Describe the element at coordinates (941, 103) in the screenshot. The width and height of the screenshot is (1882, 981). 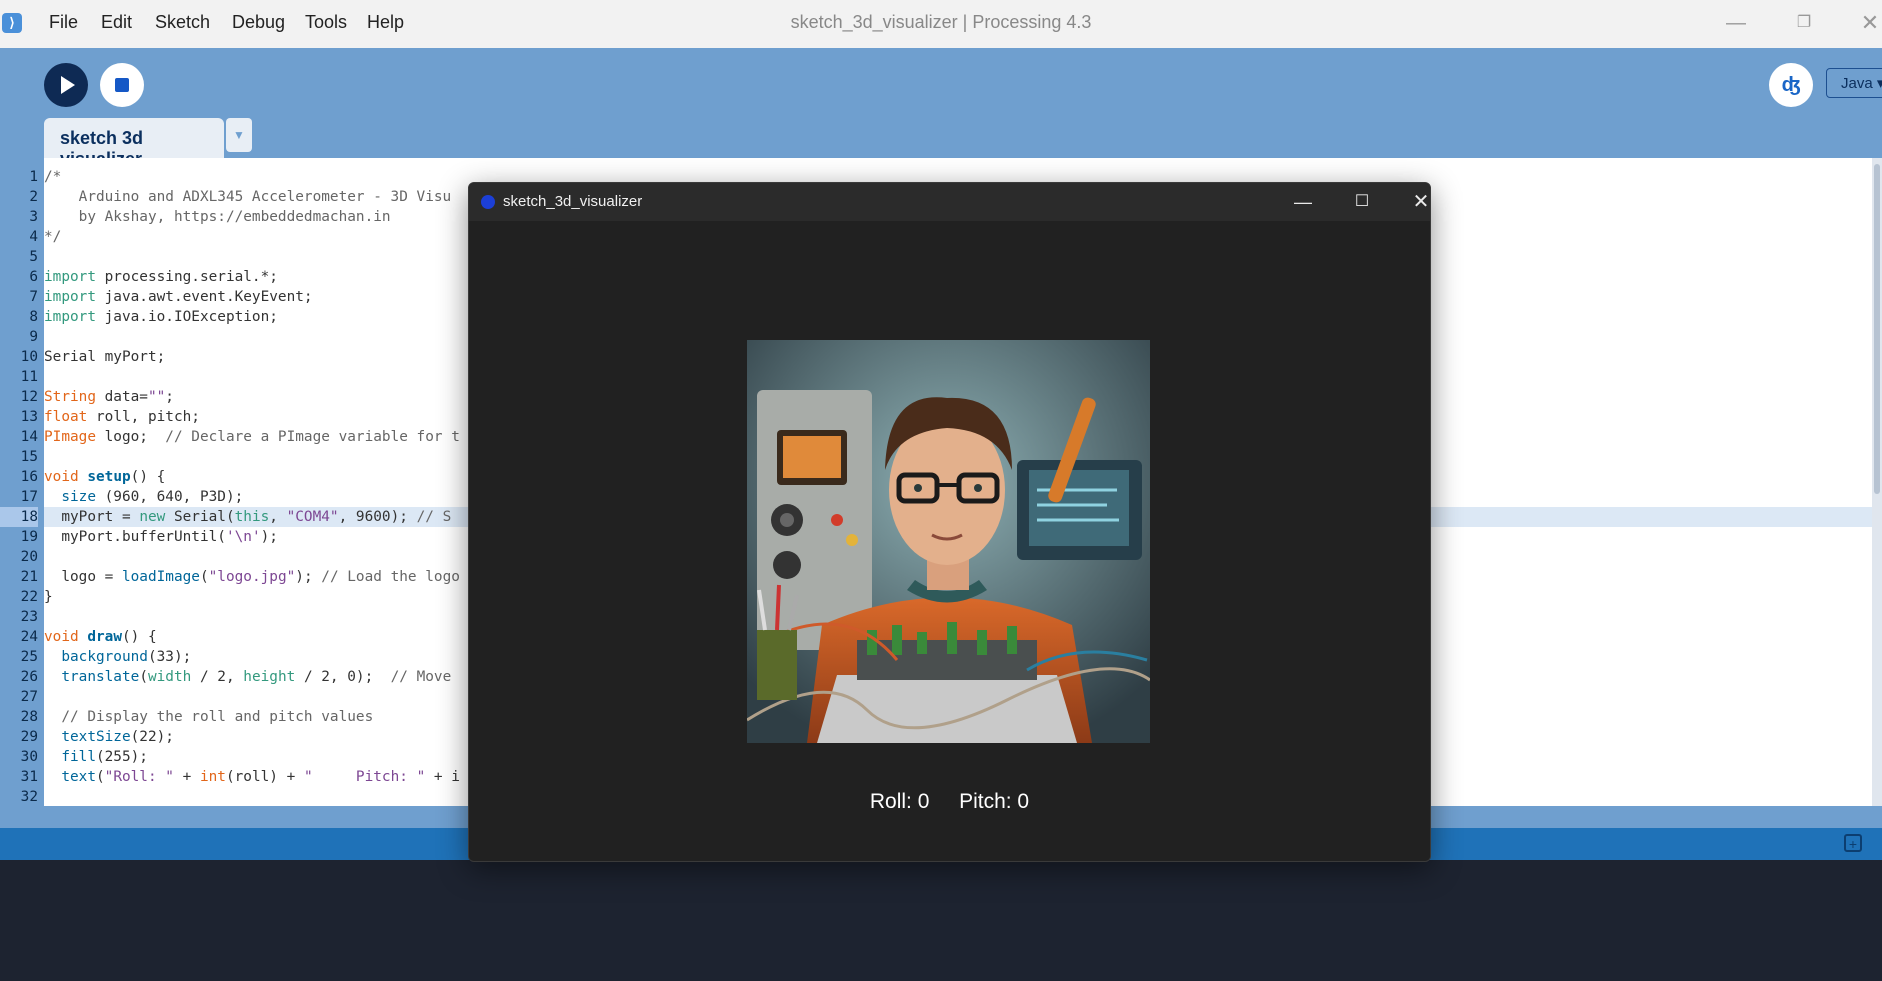
I see `toolbar: ʤ Java ▾` at that location.